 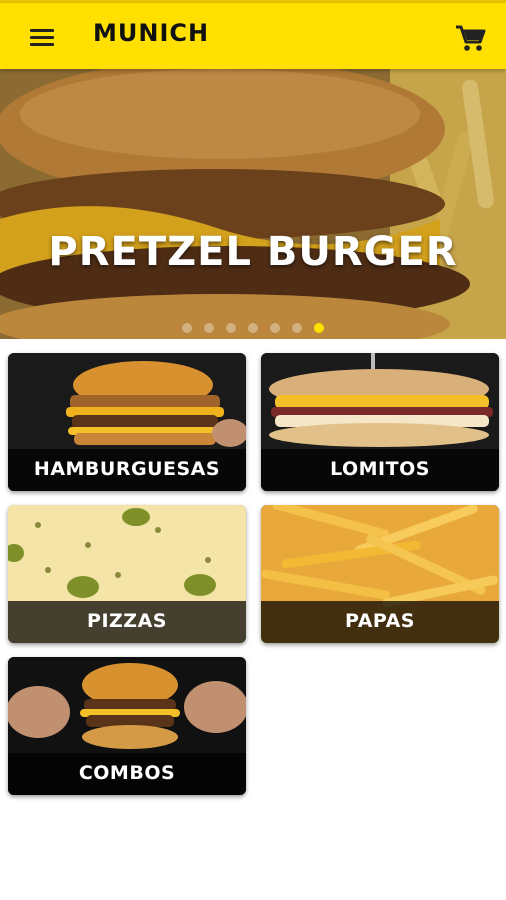 I want to click on carousel-dot-active, so click(x=319, y=327).